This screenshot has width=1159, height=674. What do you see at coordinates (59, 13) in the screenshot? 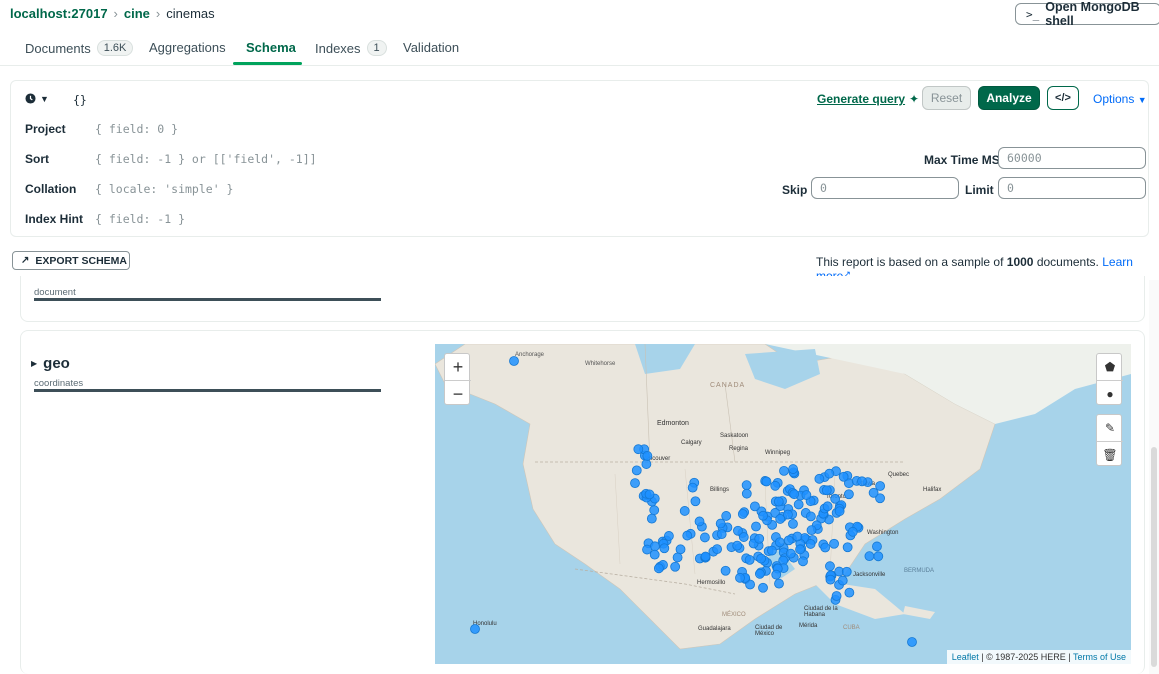
I see `breadcrumb-host: localhost:27017` at bounding box center [59, 13].